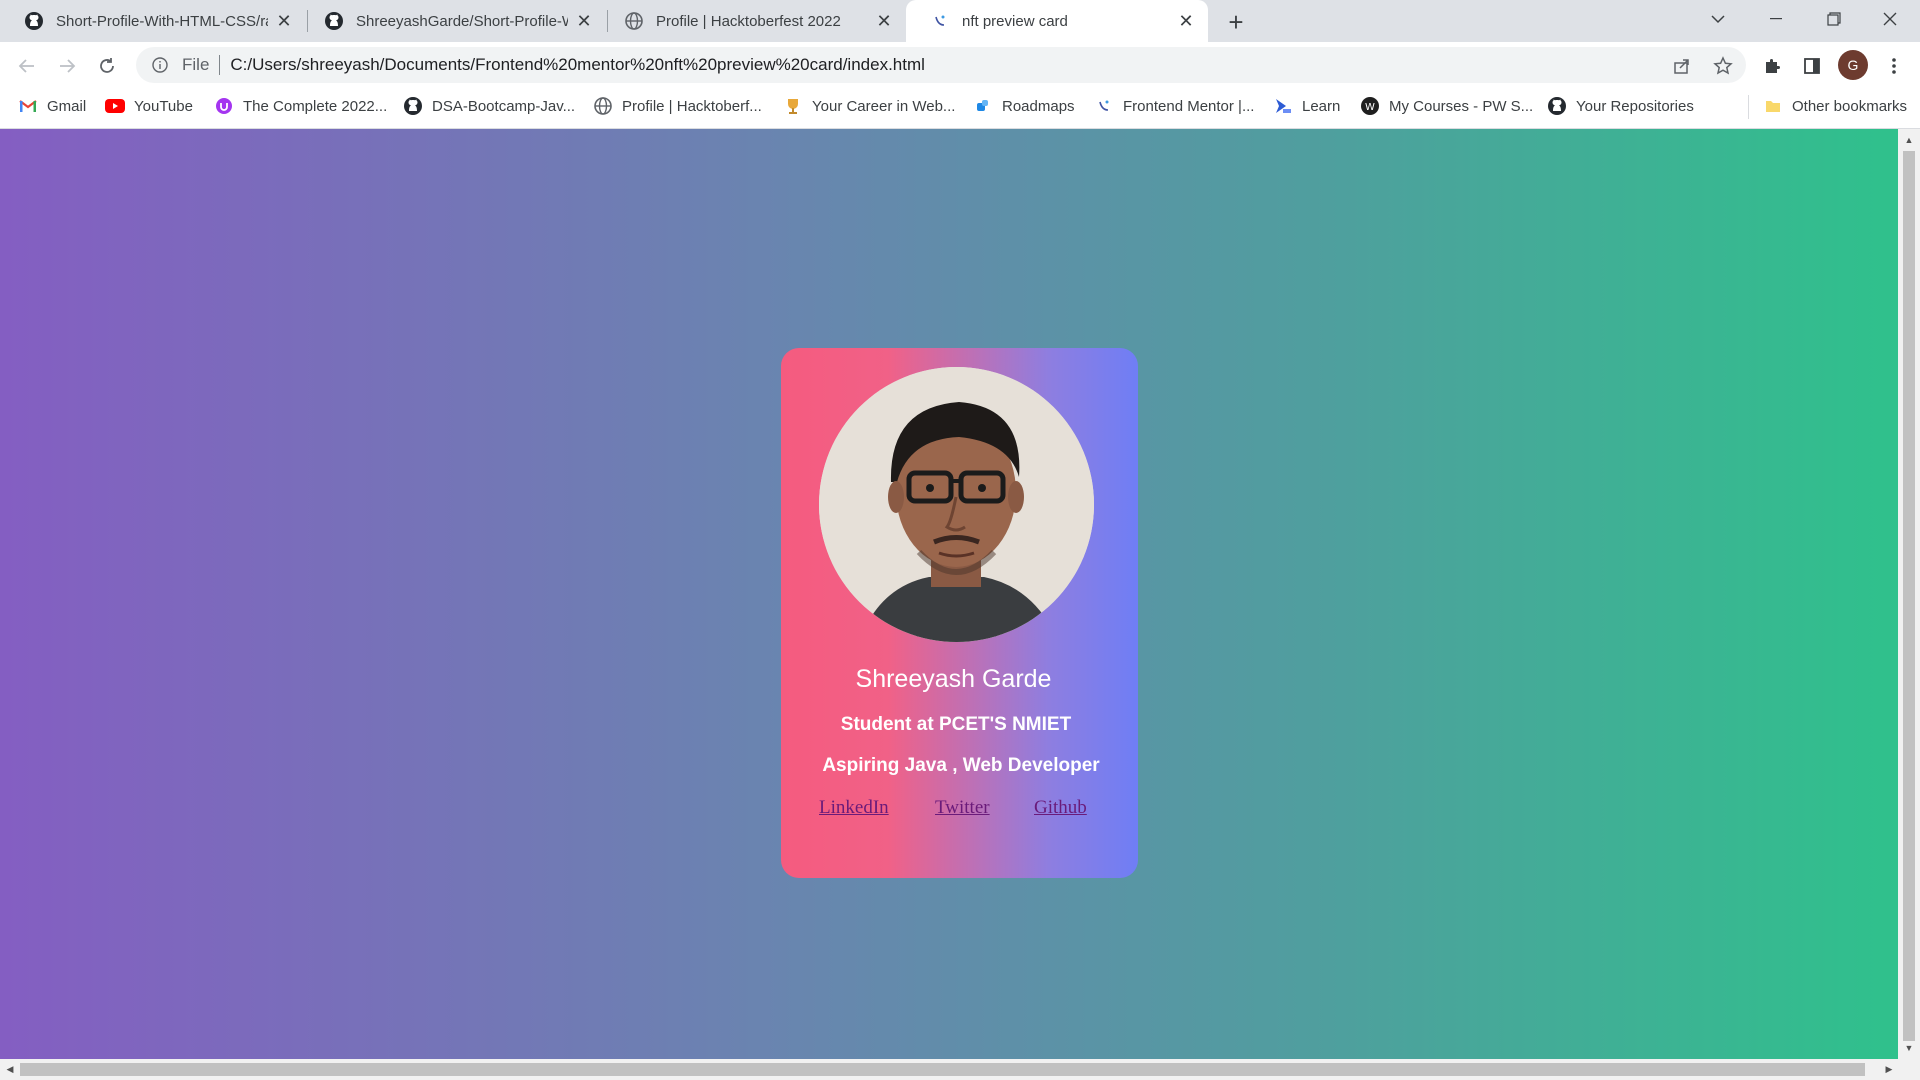 The height and width of the screenshot is (1080, 1920). I want to click on scroll-up-arrow-icon: ▲, so click(1909, 140).